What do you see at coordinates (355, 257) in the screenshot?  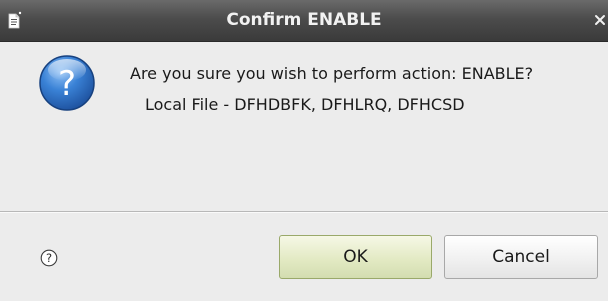 I see `ok-button: OK` at bounding box center [355, 257].